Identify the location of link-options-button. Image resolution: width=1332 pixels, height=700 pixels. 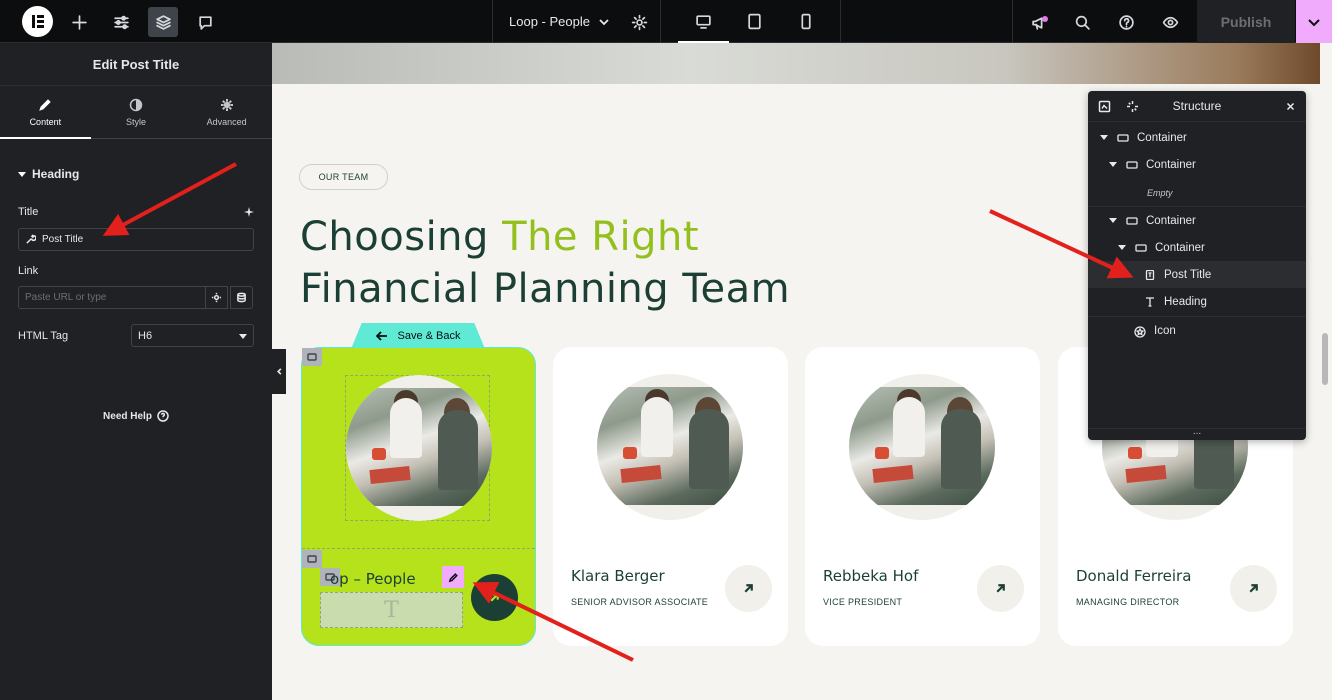
(216, 297).